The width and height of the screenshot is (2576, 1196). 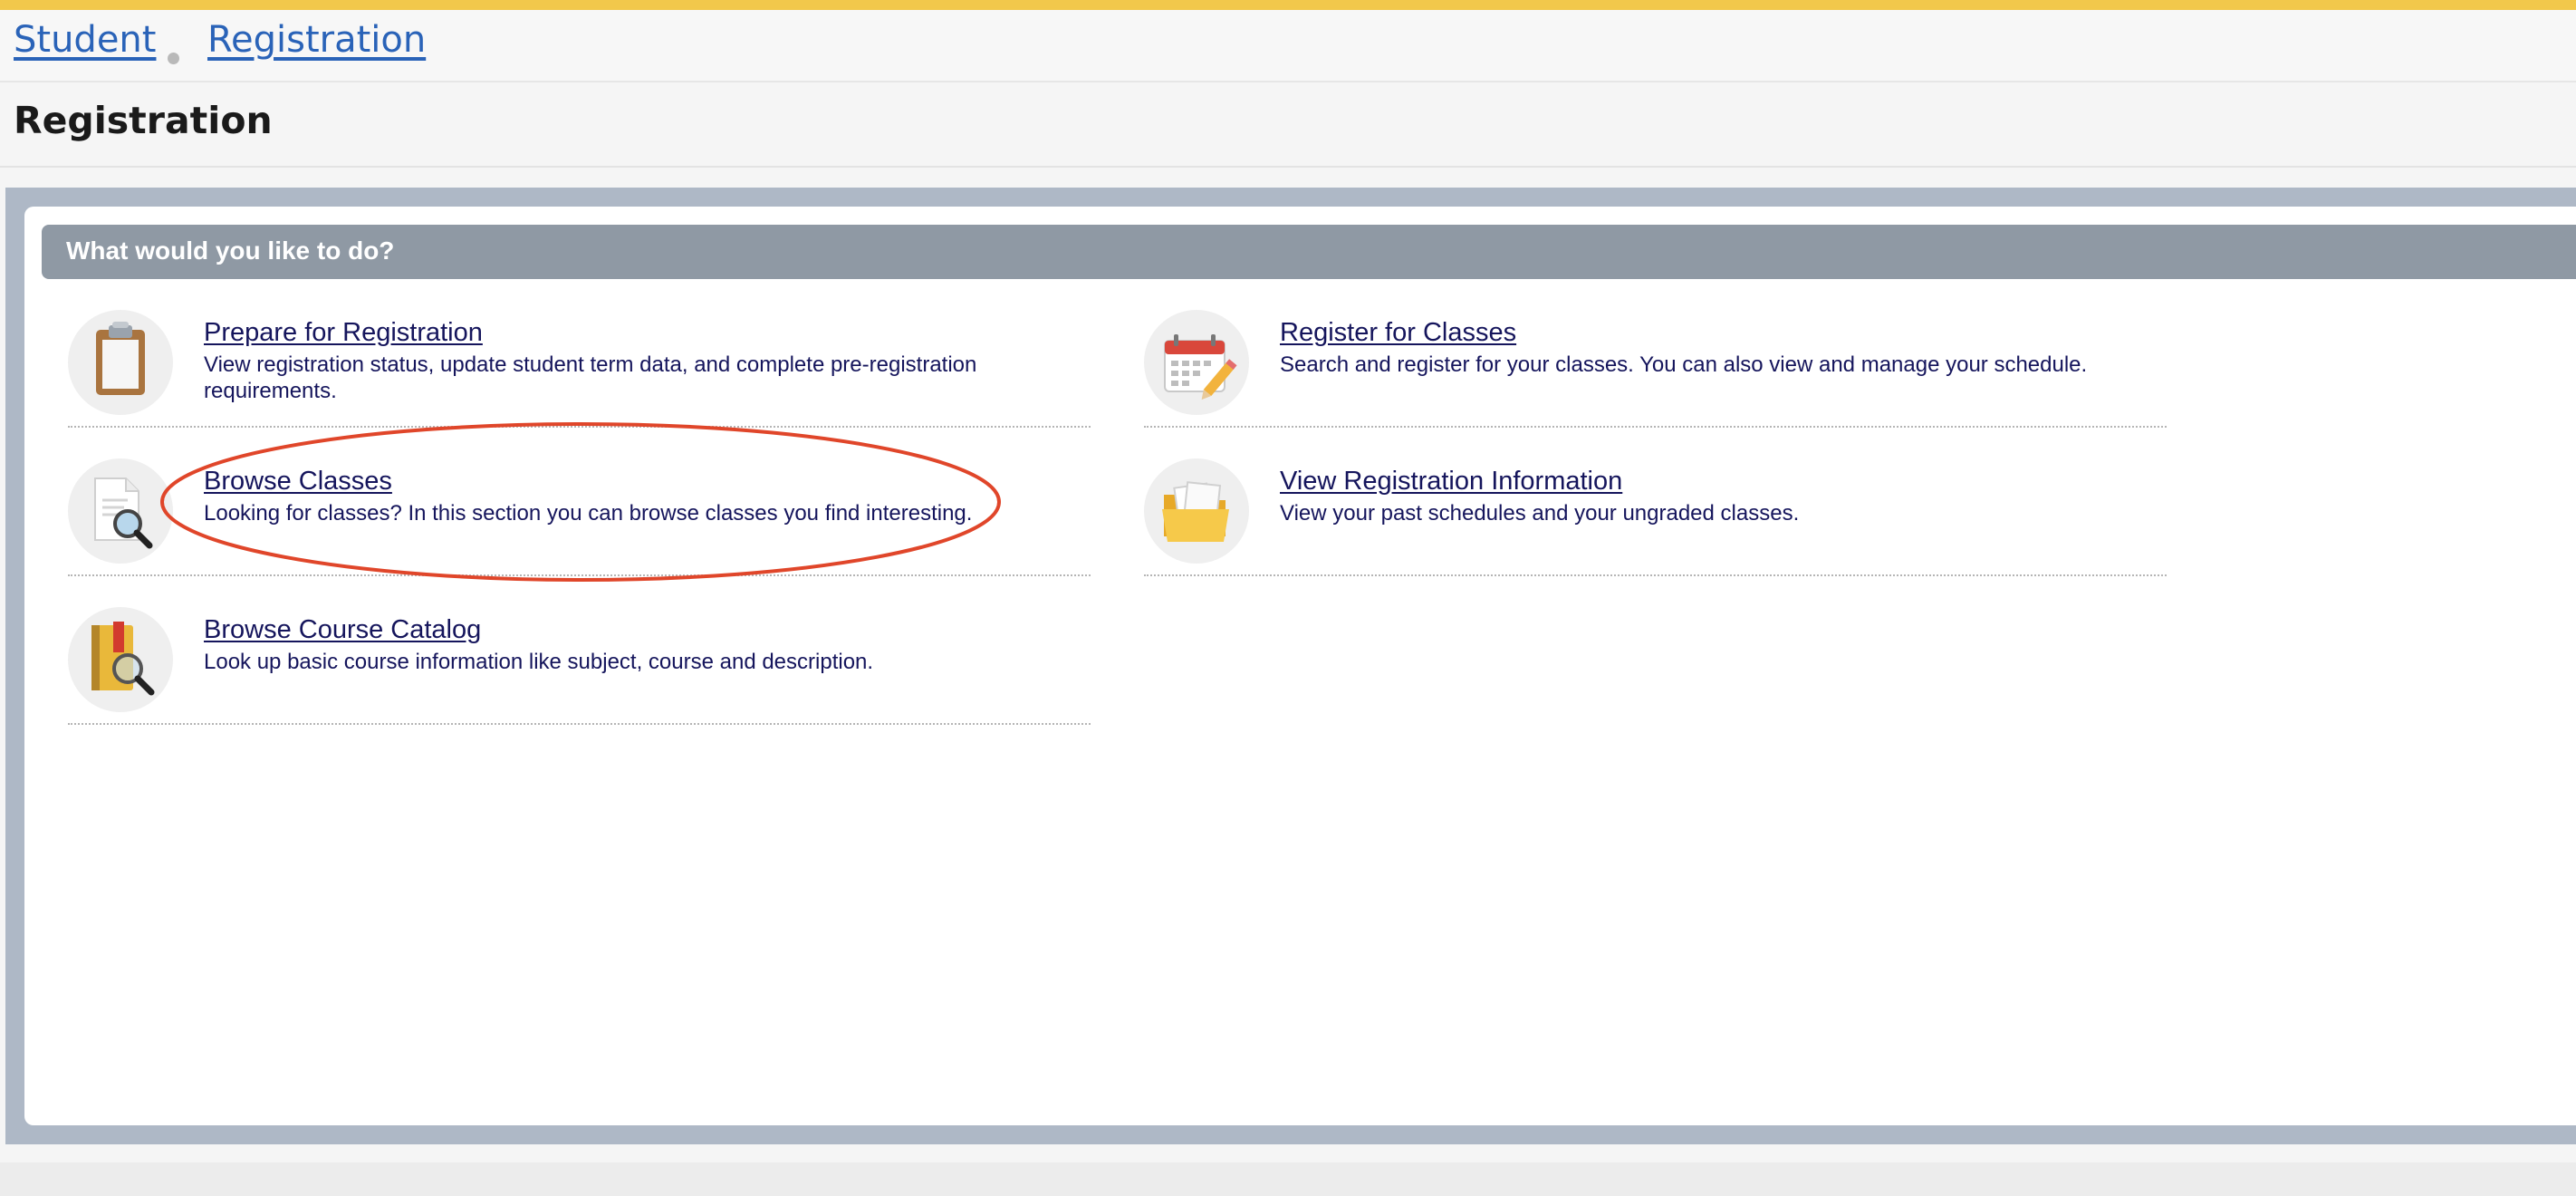 I want to click on book-search-icon, so click(x=120, y=659).